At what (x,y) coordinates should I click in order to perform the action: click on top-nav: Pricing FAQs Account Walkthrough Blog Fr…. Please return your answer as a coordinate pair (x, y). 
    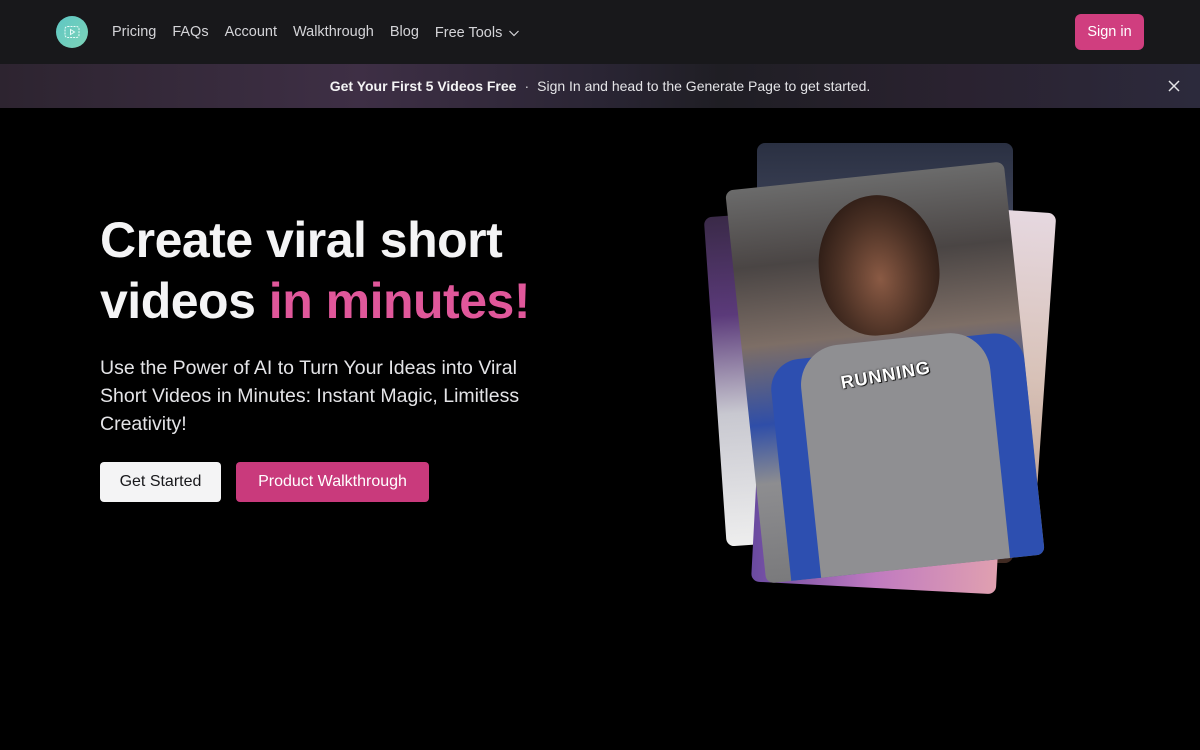
    Looking at the image, I should click on (600, 32).